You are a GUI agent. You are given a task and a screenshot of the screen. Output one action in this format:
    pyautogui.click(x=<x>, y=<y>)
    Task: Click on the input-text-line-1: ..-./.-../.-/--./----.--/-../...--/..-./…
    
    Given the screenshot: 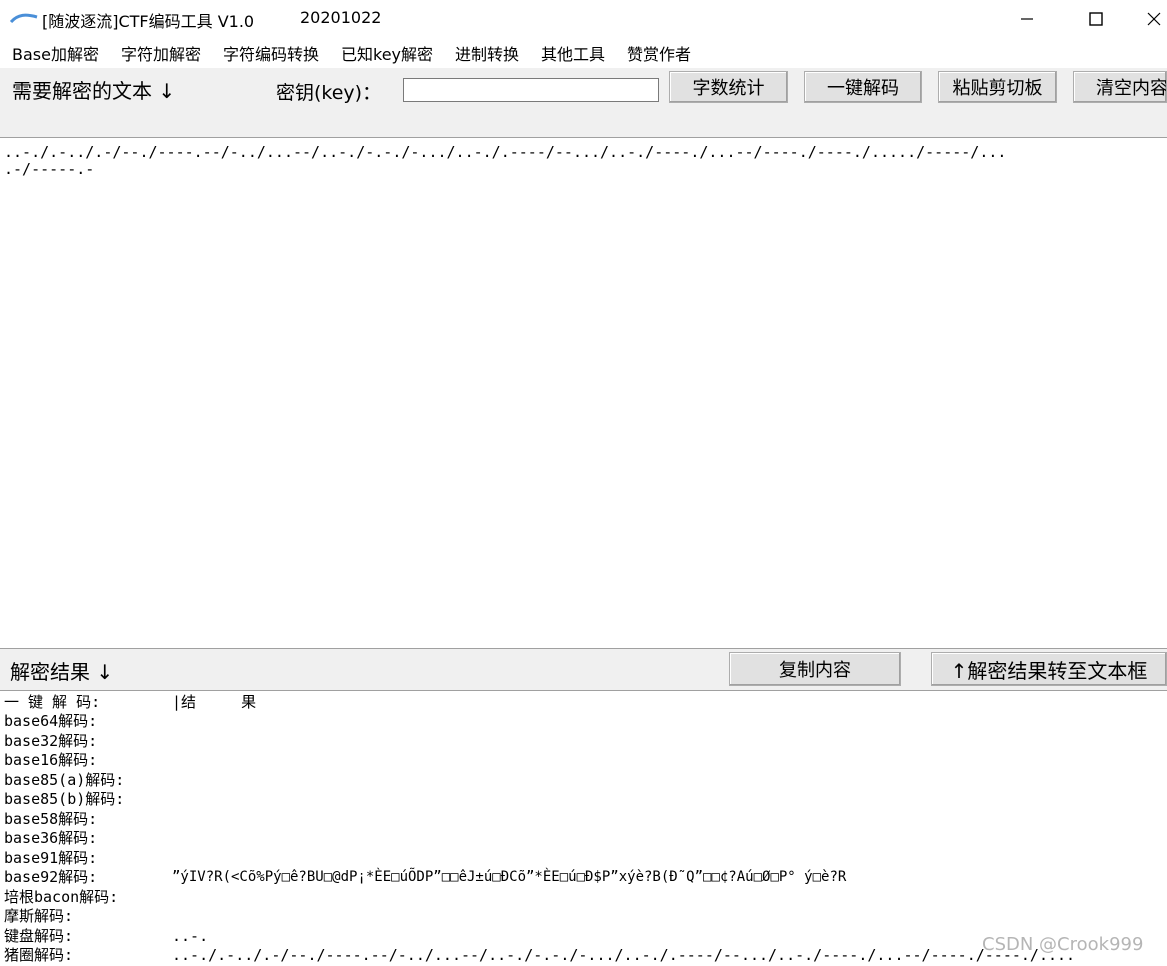 What is the action you would take?
    pyautogui.click(x=505, y=152)
    